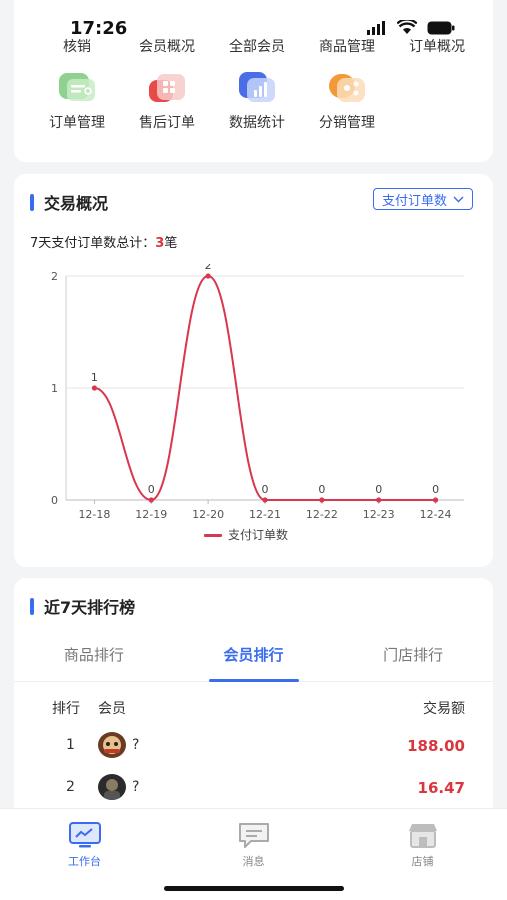 The width and height of the screenshot is (507, 900). I want to click on menu-row-1: 核销 会员概况 全部会员 商品管理 订单概况, so click(253, 33).